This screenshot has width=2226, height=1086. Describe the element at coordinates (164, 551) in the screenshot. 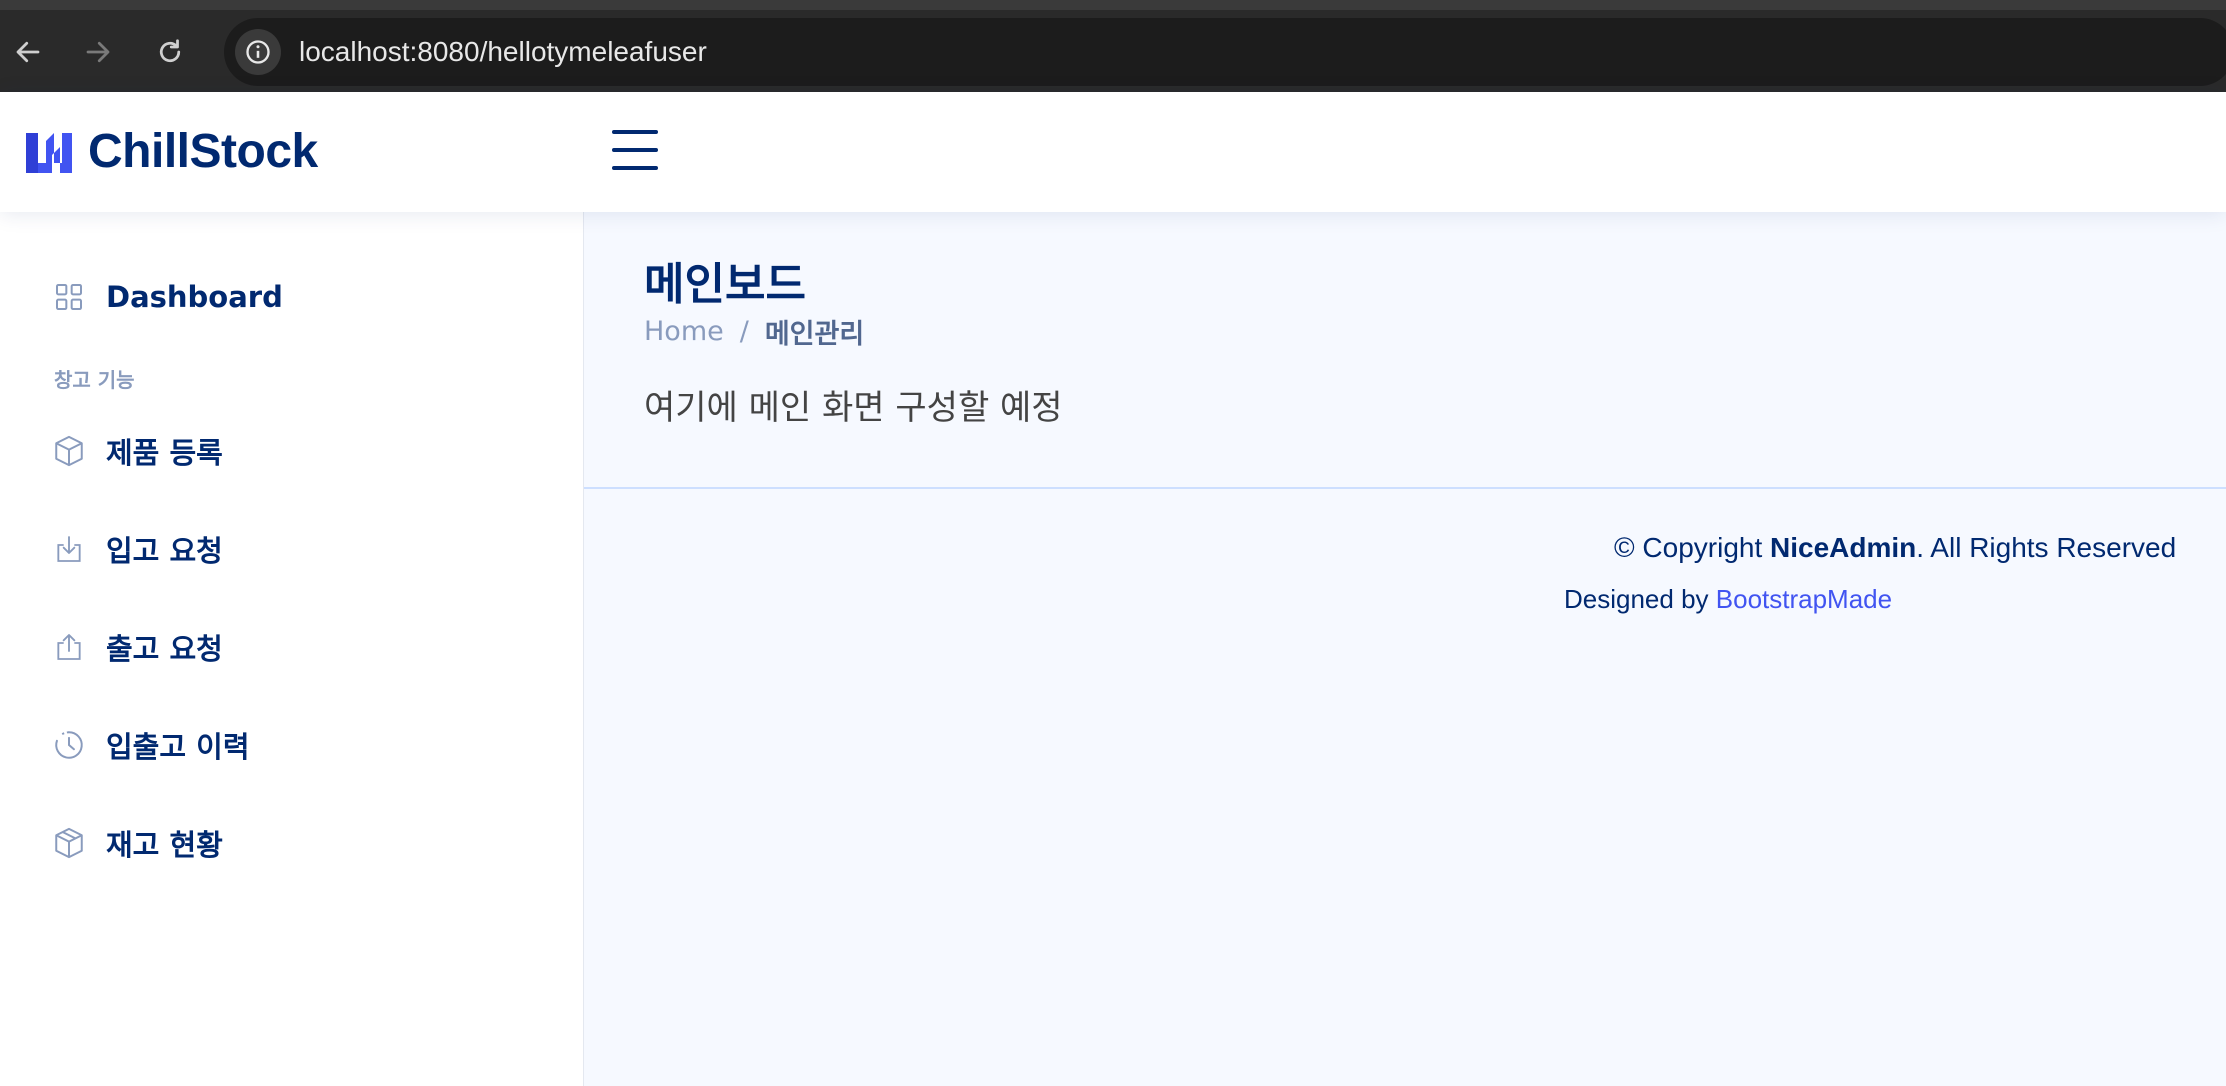

I see `sidebar-item-label: 입고 요청` at that location.